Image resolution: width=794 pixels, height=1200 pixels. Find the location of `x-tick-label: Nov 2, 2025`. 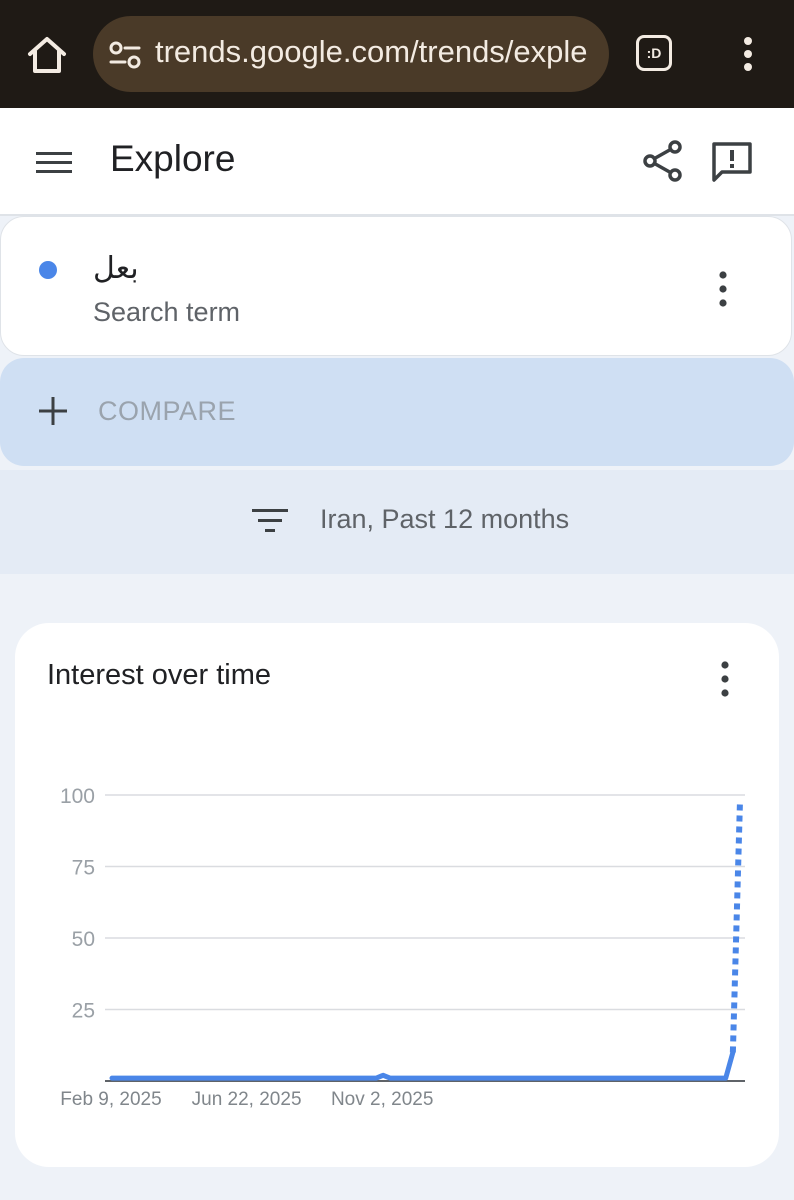

x-tick-label: Nov 2, 2025 is located at coordinates (382, 1099).